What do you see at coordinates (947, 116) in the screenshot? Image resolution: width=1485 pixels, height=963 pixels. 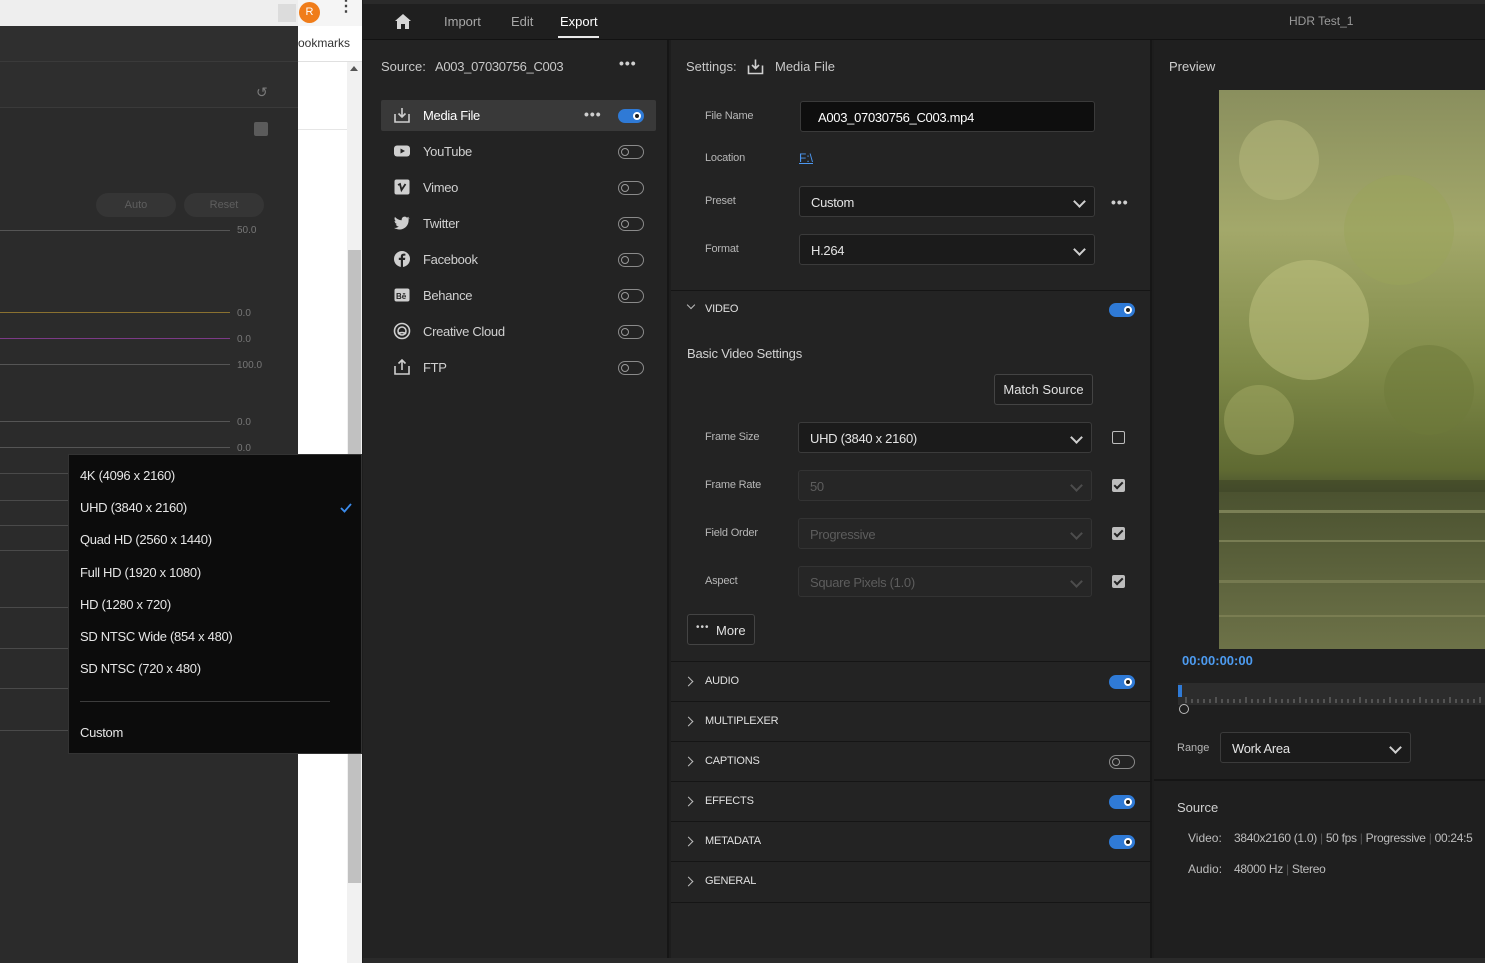 I see `file-name-input: A003_07030756_C003.mp4` at bounding box center [947, 116].